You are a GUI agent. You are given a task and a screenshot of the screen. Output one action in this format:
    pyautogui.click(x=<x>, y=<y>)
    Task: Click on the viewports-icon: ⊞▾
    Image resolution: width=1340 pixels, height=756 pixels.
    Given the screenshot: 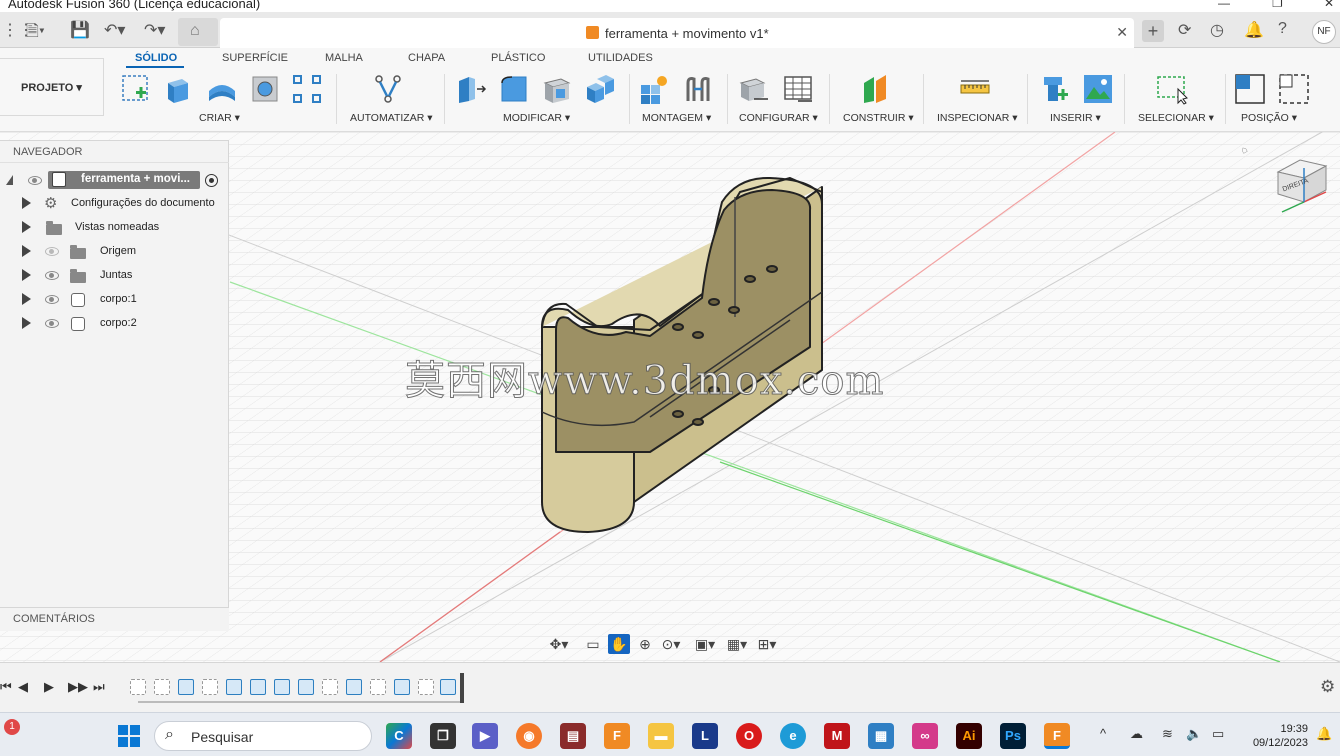 What is the action you would take?
    pyautogui.click(x=767, y=644)
    